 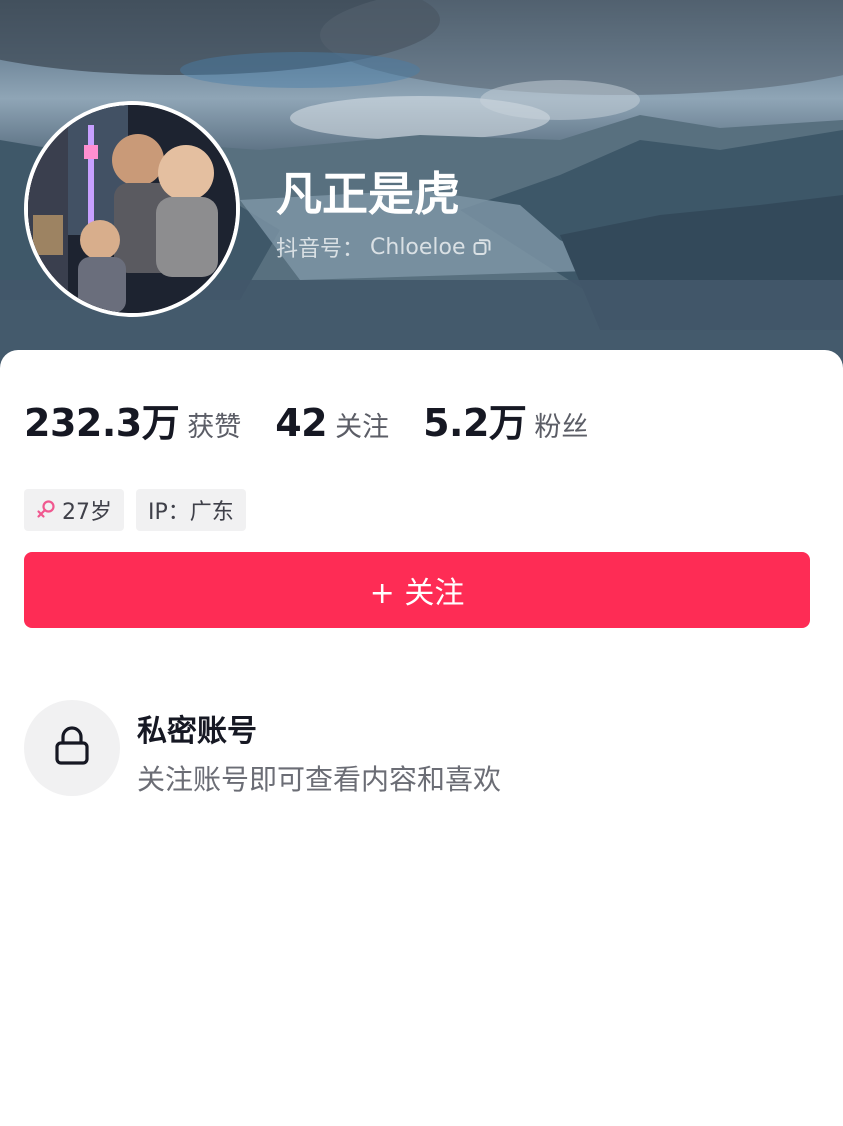 What do you see at coordinates (214, 427) in the screenshot?
I see `stat-label: 获赞` at bounding box center [214, 427].